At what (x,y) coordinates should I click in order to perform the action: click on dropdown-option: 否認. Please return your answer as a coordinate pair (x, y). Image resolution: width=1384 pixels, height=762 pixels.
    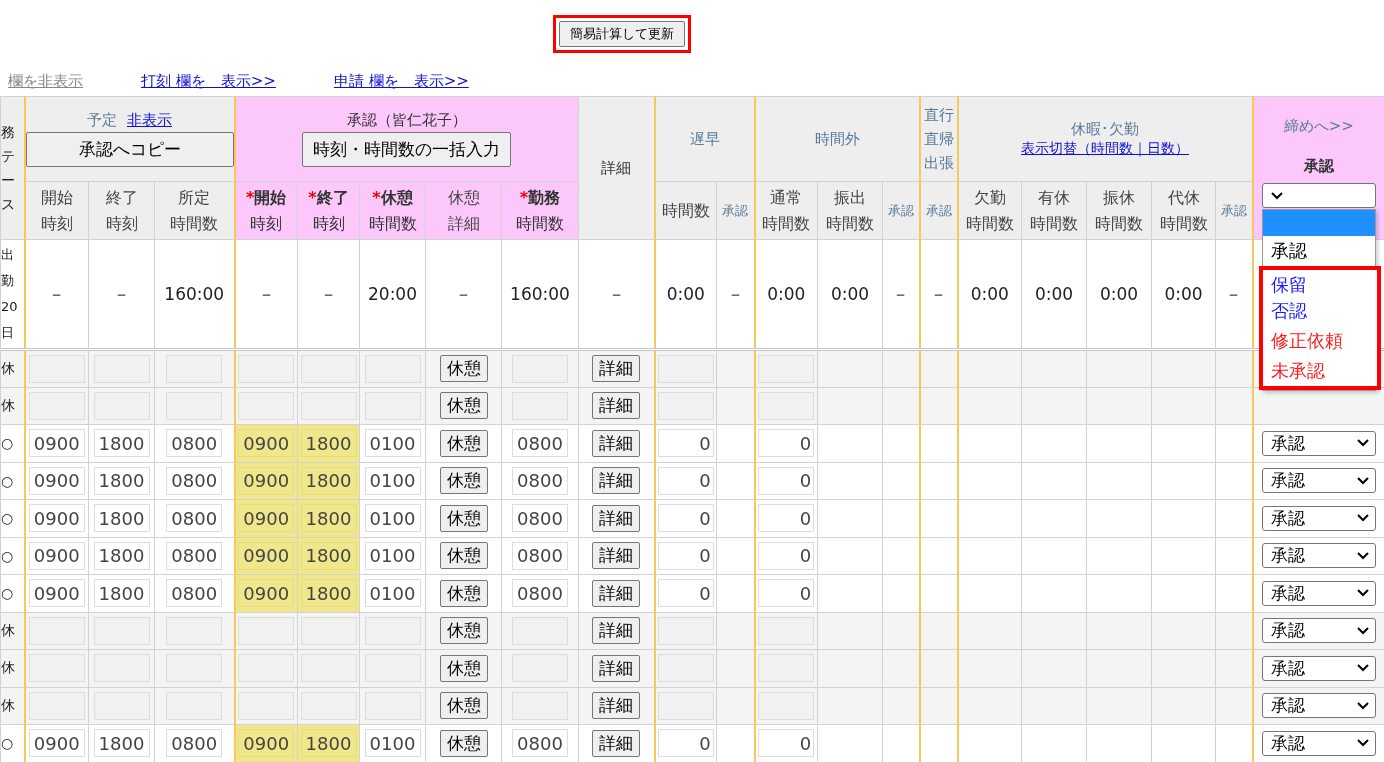
    Looking at the image, I should click on (1319, 311).